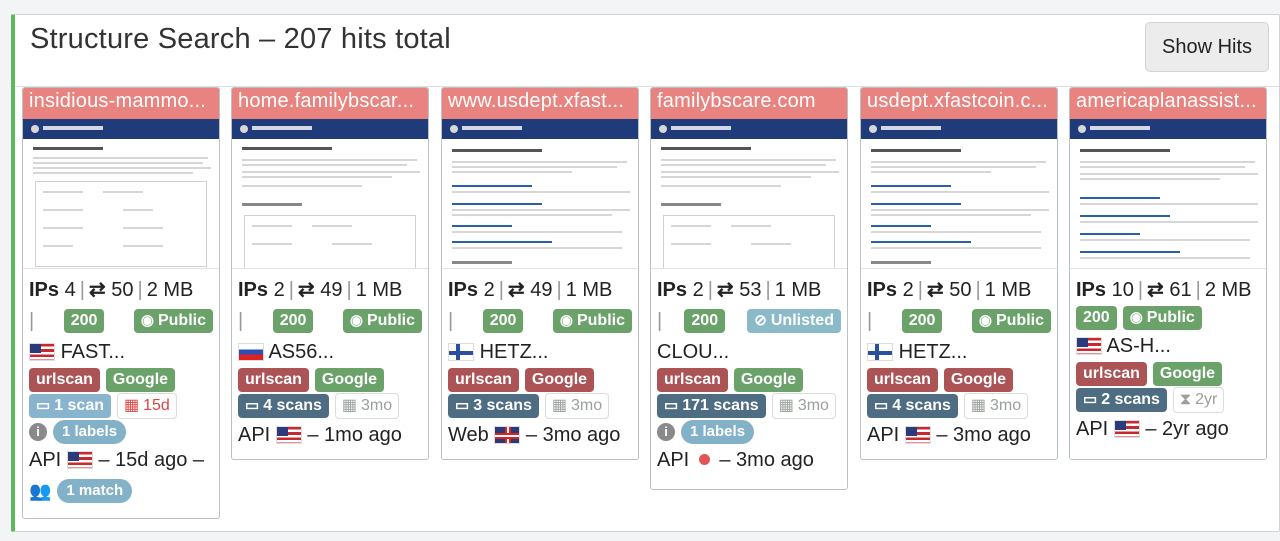 The height and width of the screenshot is (541, 1280). I want to click on ips-count: 2, so click(489, 290).